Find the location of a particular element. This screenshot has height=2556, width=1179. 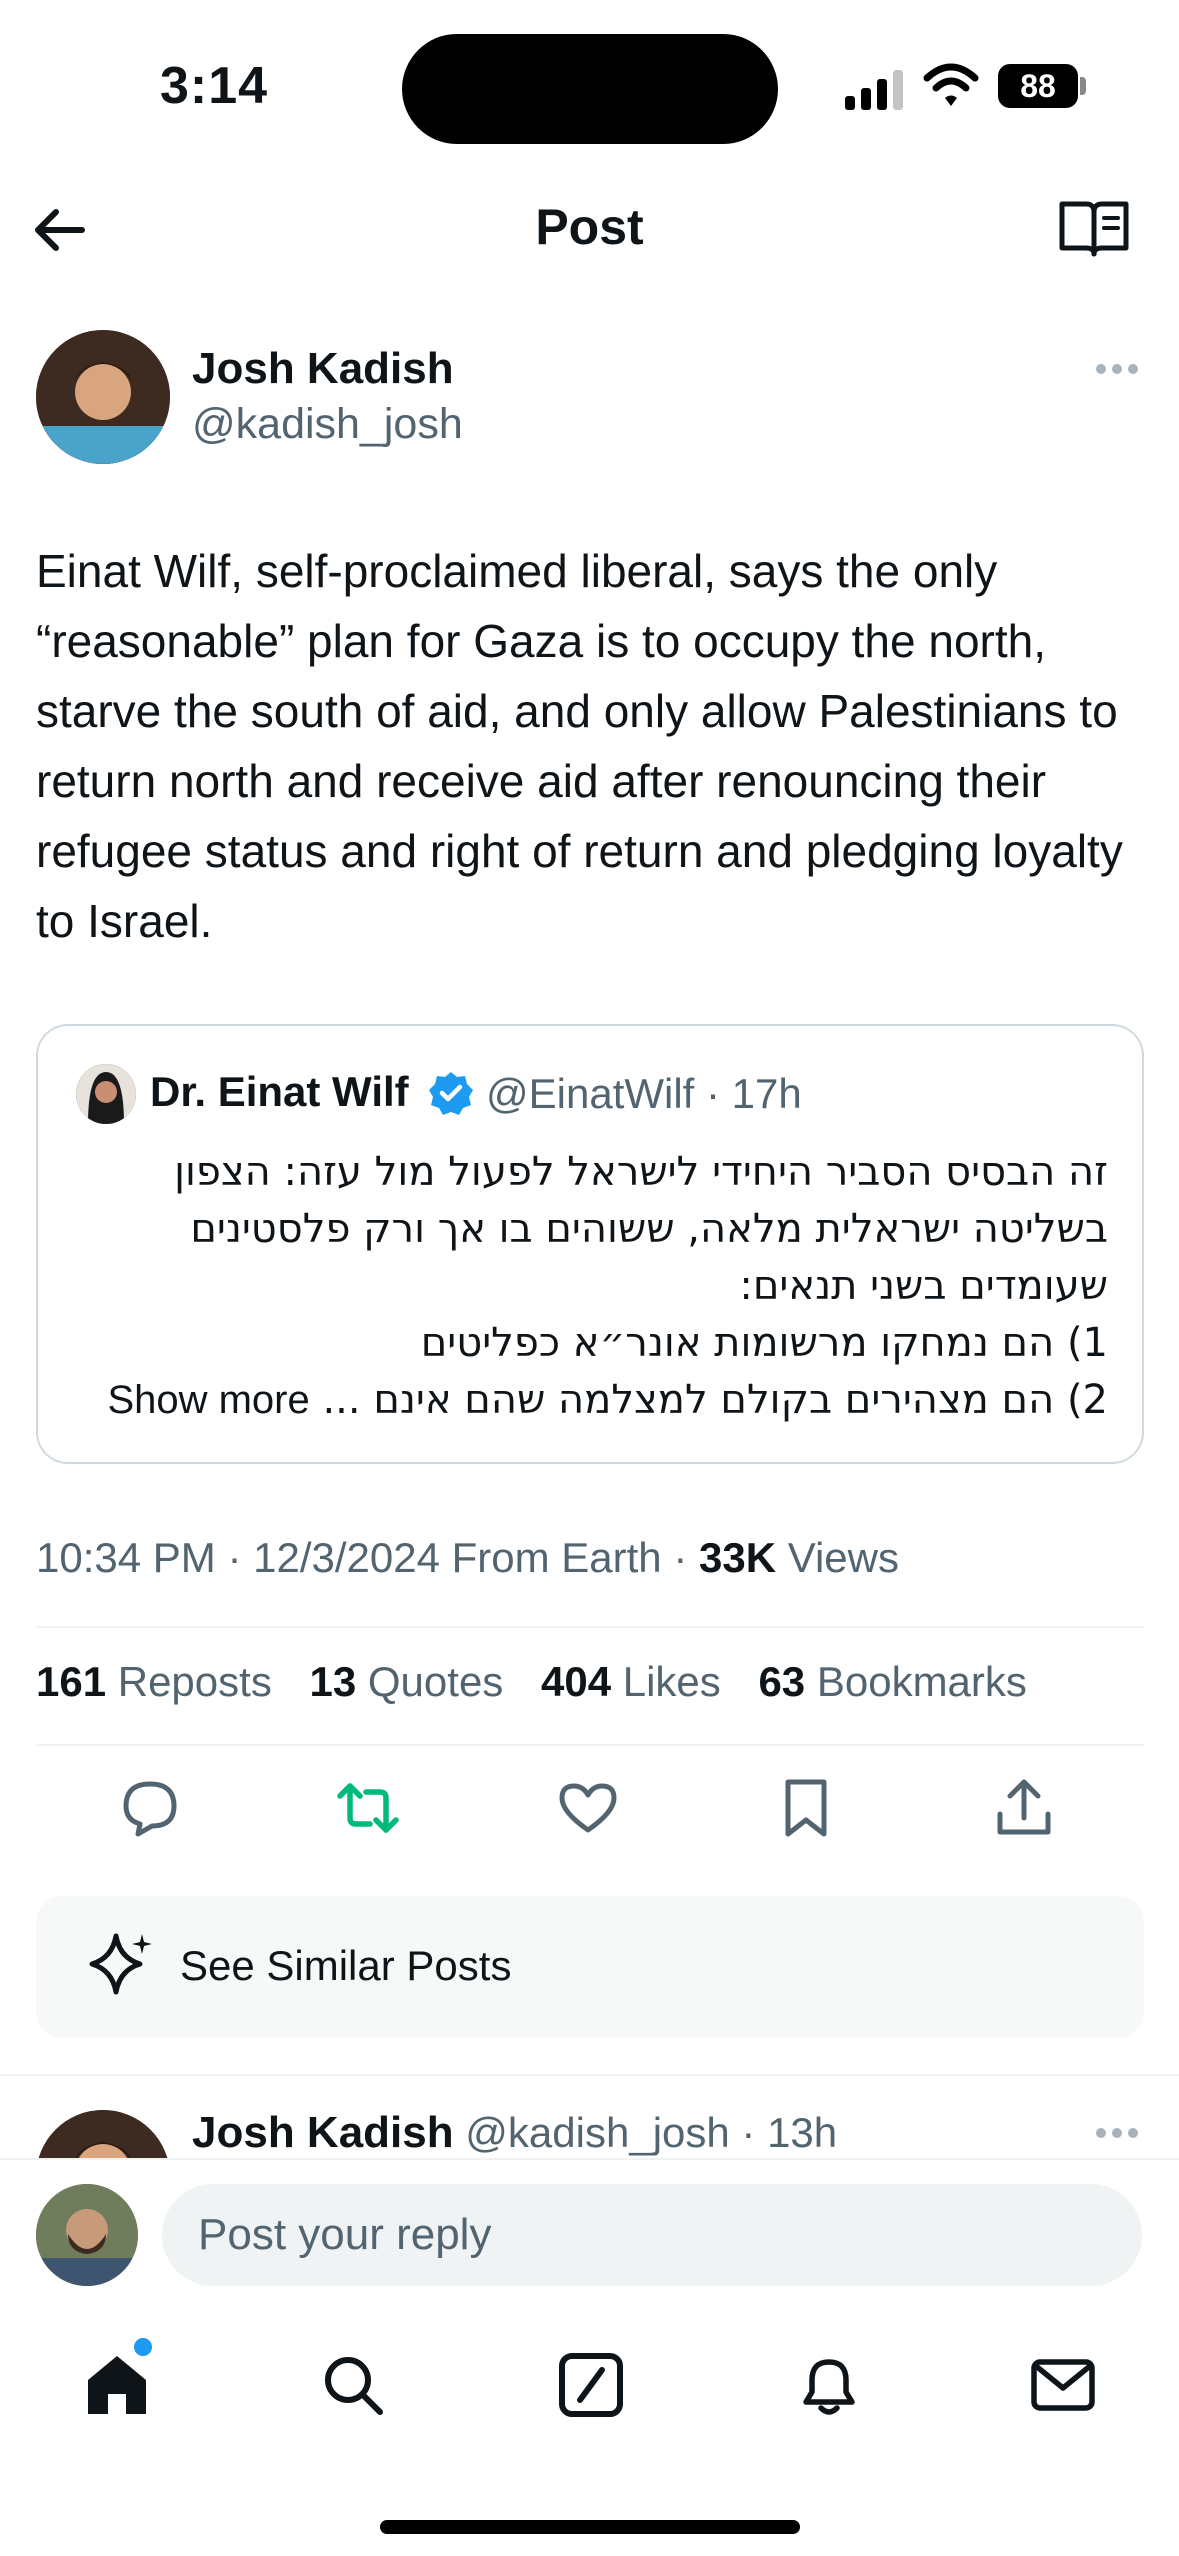

author-name: Josh Kadish is located at coordinates (323, 369).